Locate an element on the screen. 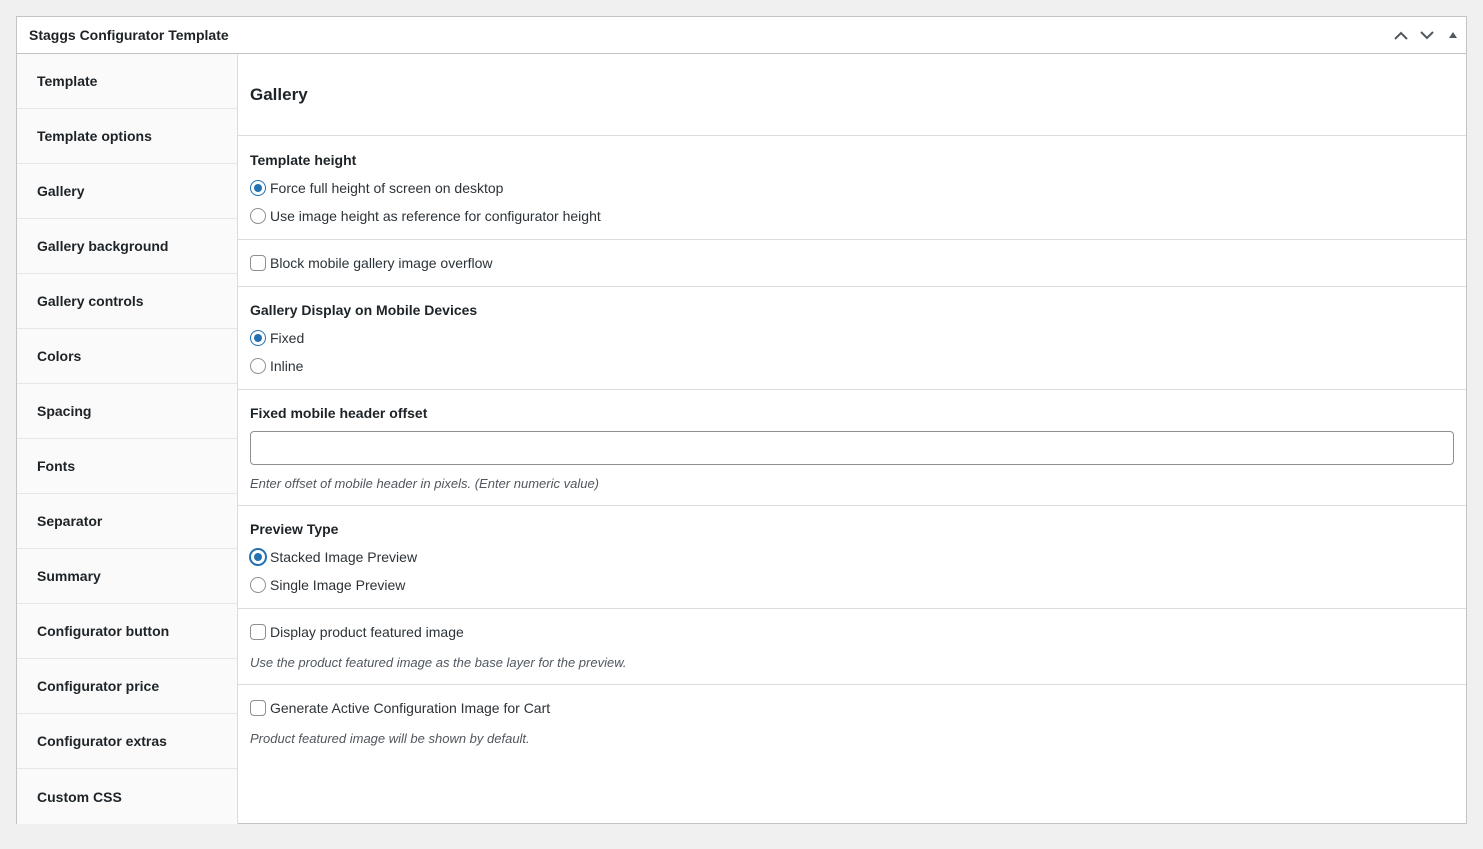 The image size is (1483, 849). tab-label: Configurator price is located at coordinates (98, 686).